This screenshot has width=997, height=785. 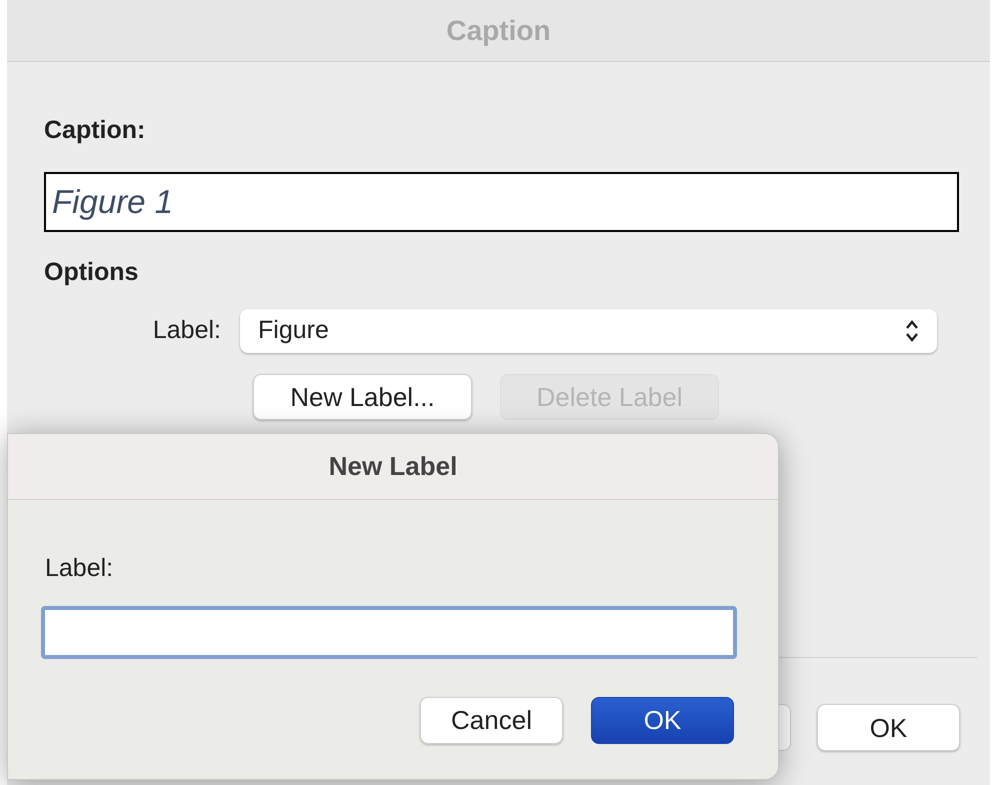 What do you see at coordinates (662, 720) in the screenshot?
I see `default-button: OK` at bounding box center [662, 720].